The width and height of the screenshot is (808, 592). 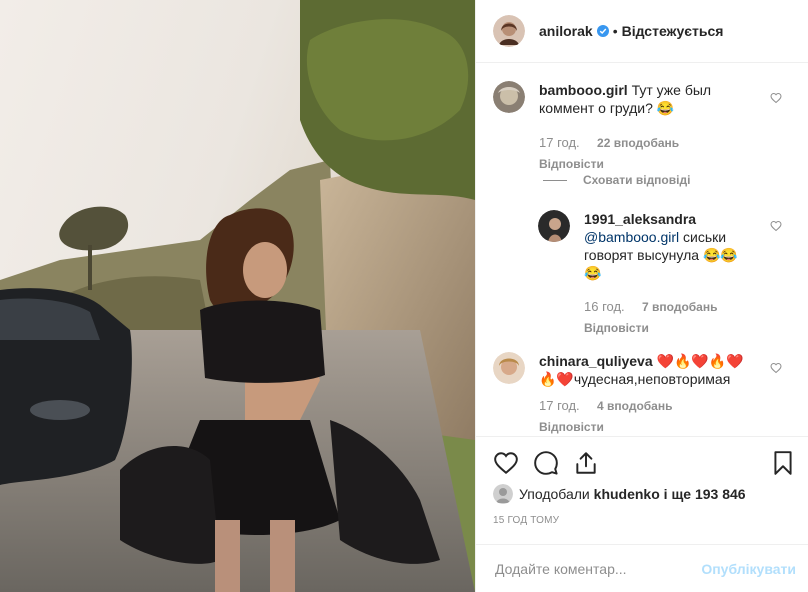 What do you see at coordinates (652, 379) in the screenshot?
I see `comment-text: чудесная,неповторимая` at bounding box center [652, 379].